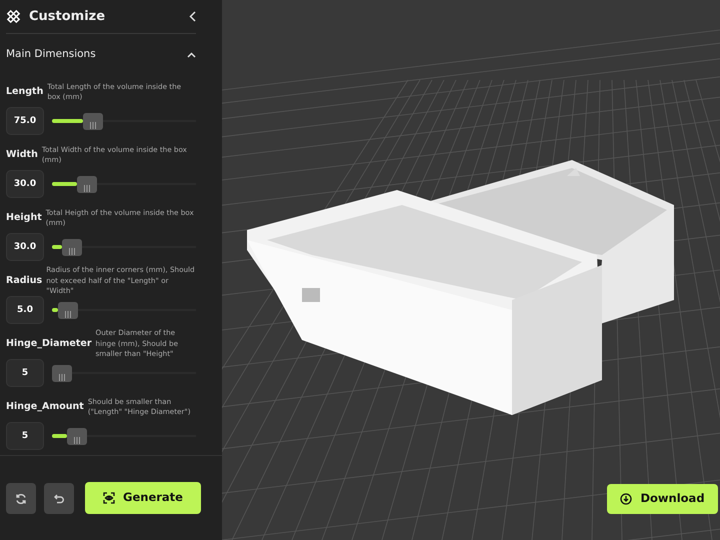  I want to click on parameter-label: Height, so click(24, 217).